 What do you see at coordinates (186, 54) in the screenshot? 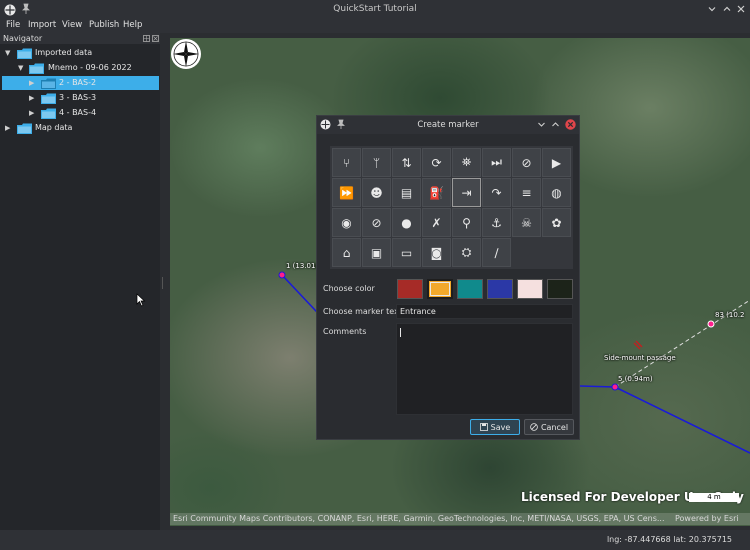
I see `compass-icon` at bounding box center [186, 54].